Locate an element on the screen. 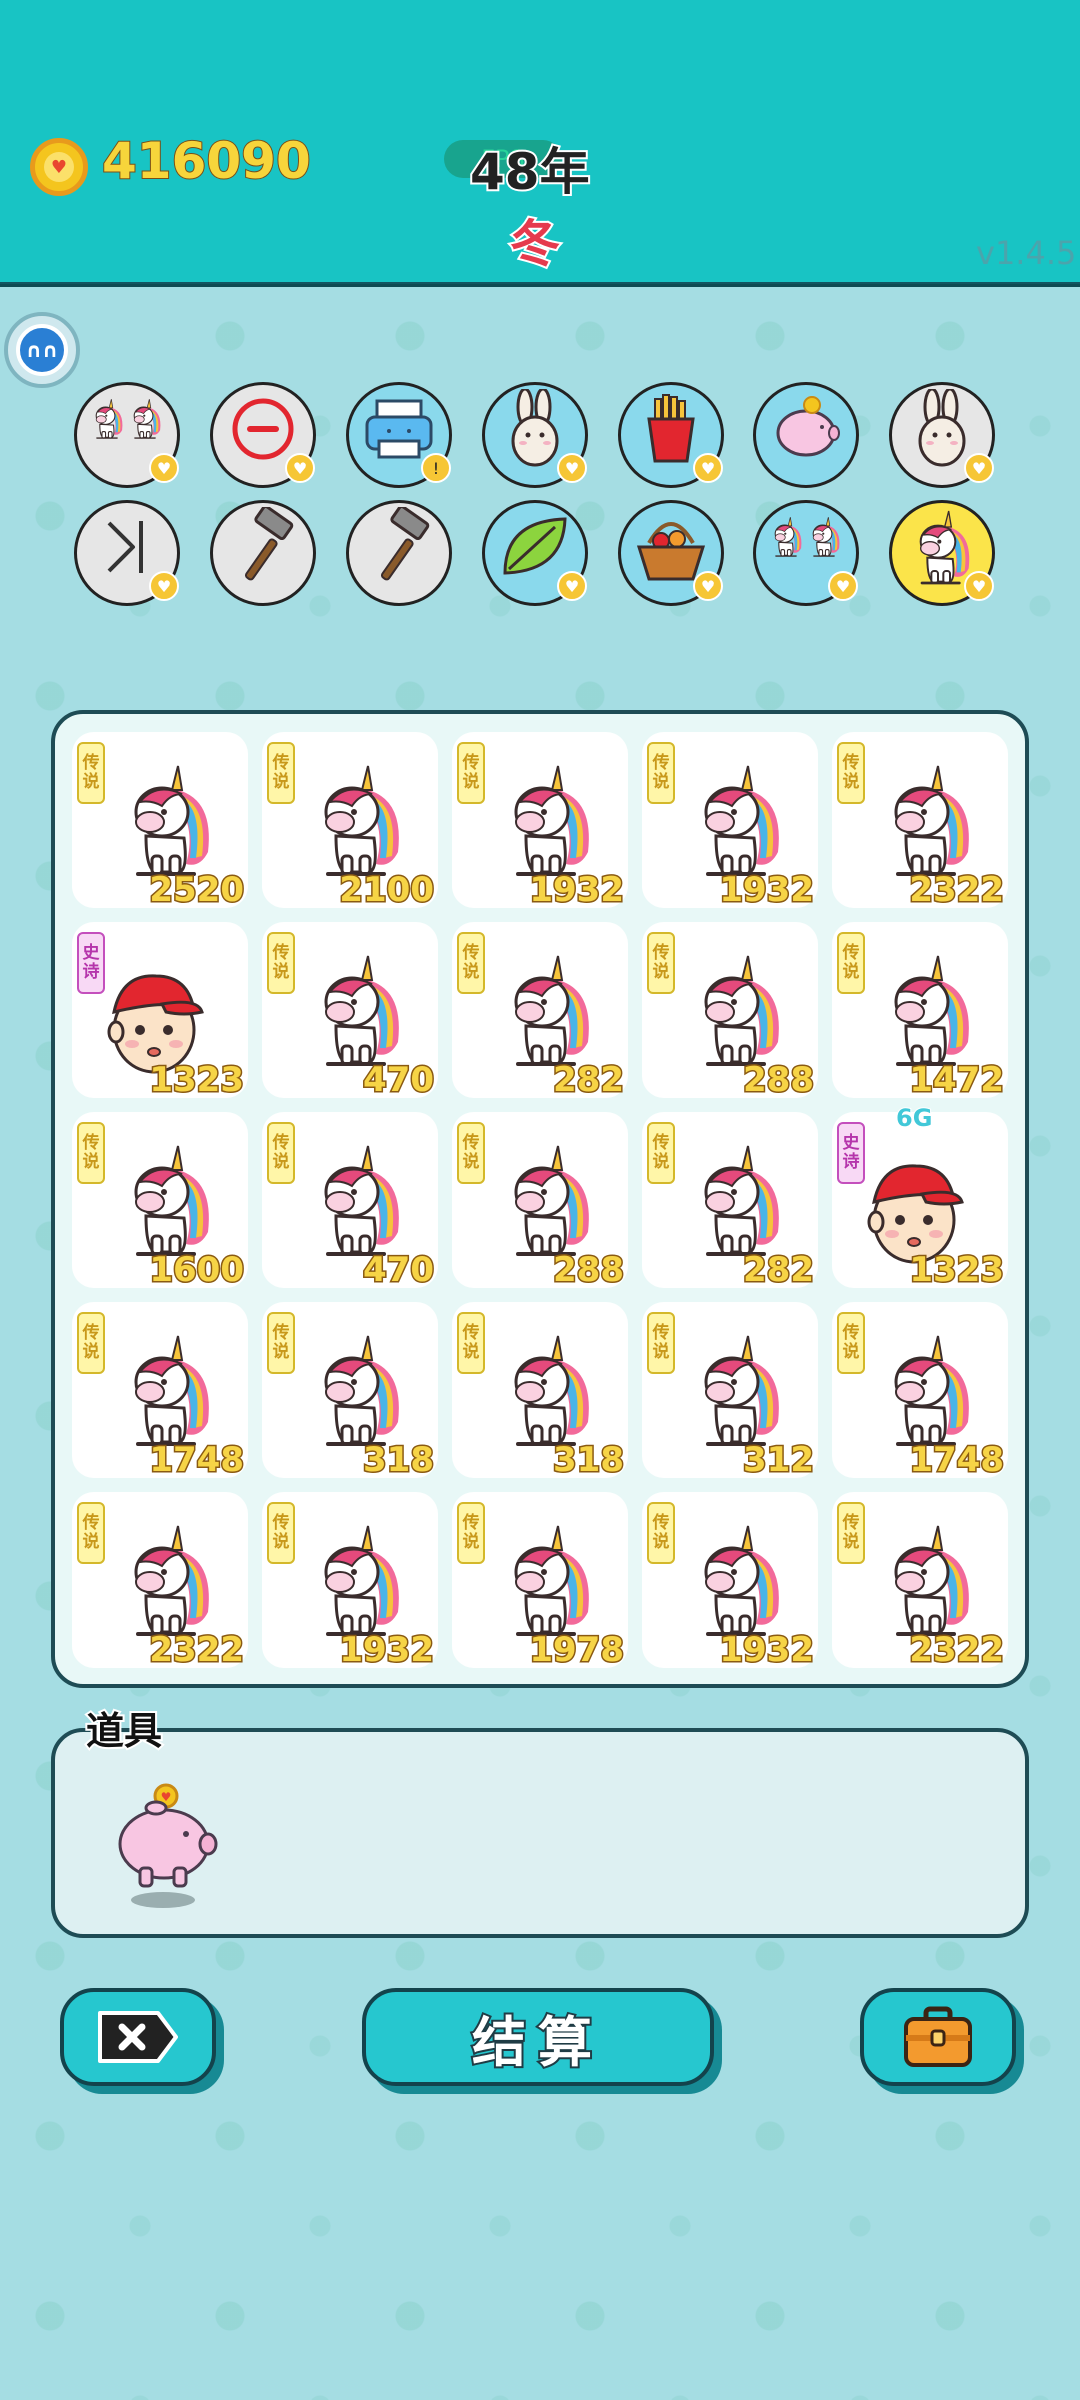 The image size is (1080, 2400). settle-button: 结算 is located at coordinates (538, 2037).